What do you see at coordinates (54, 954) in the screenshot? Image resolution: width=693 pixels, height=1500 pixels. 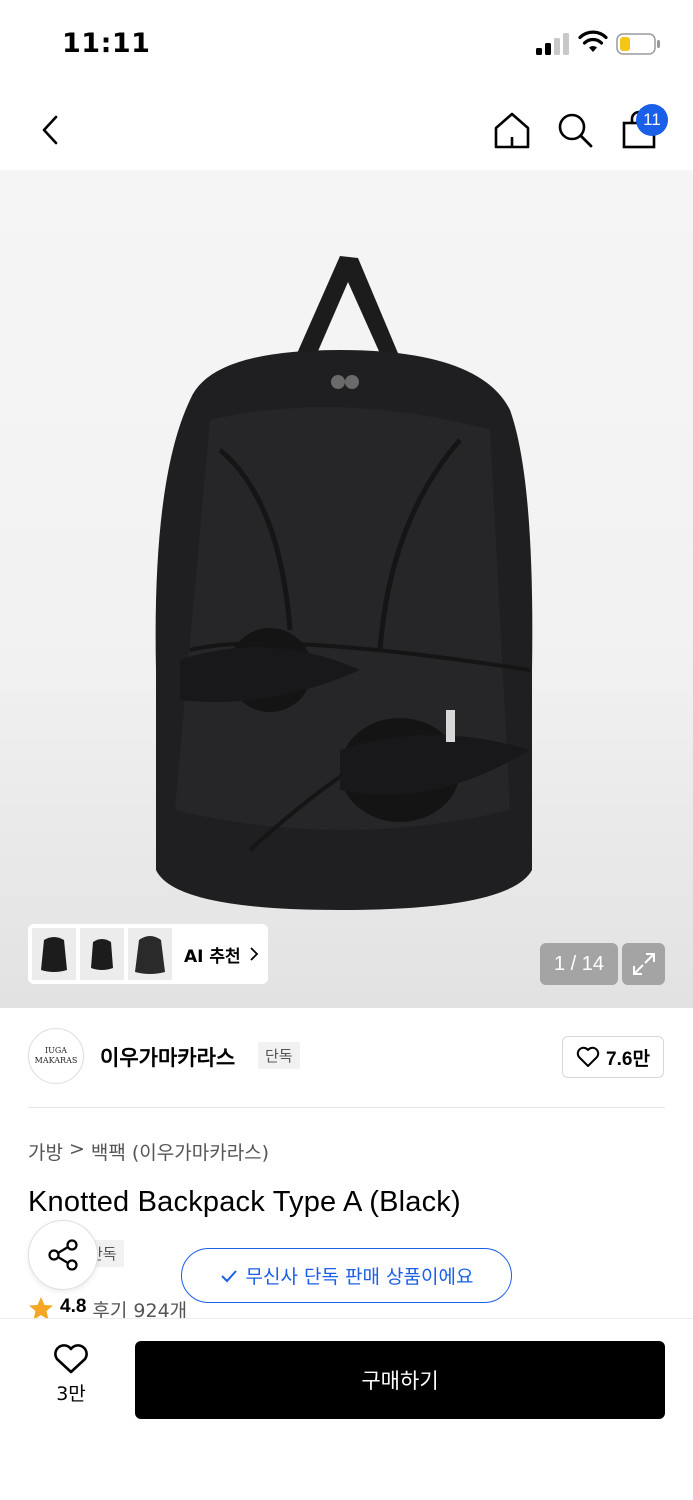 I see `thumbnail-backpack-front` at bounding box center [54, 954].